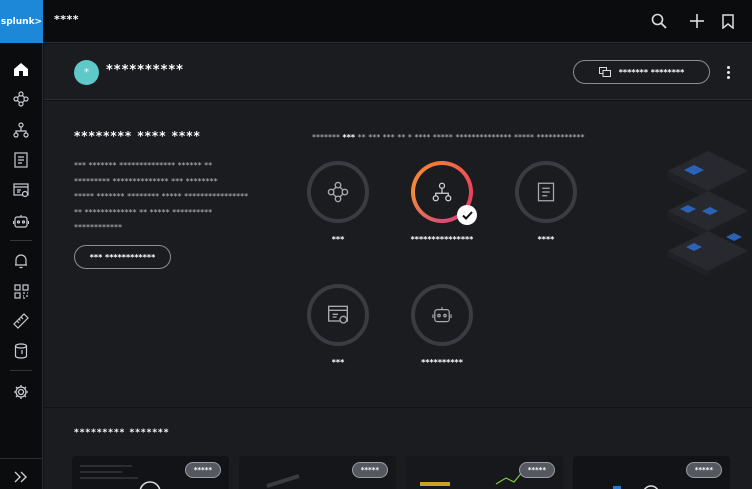 Image resolution: width=752 pixels, height=489 pixels. What do you see at coordinates (728, 21) in the screenshot?
I see `bookmark-icon` at bounding box center [728, 21].